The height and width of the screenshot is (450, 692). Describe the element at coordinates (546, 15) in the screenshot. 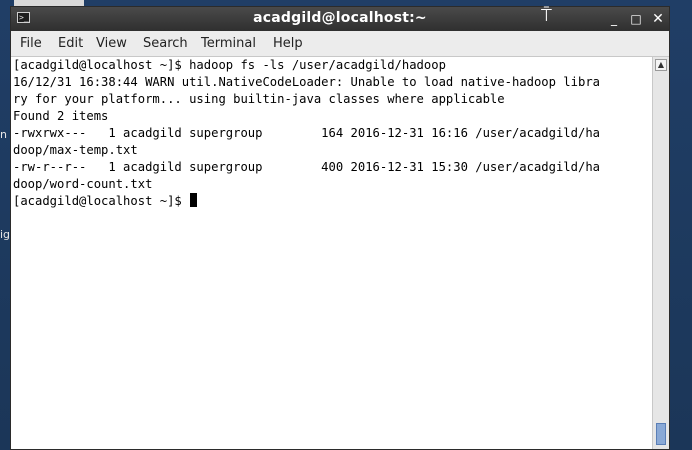

I see `mouse-cursor-icon: ⍑` at that location.